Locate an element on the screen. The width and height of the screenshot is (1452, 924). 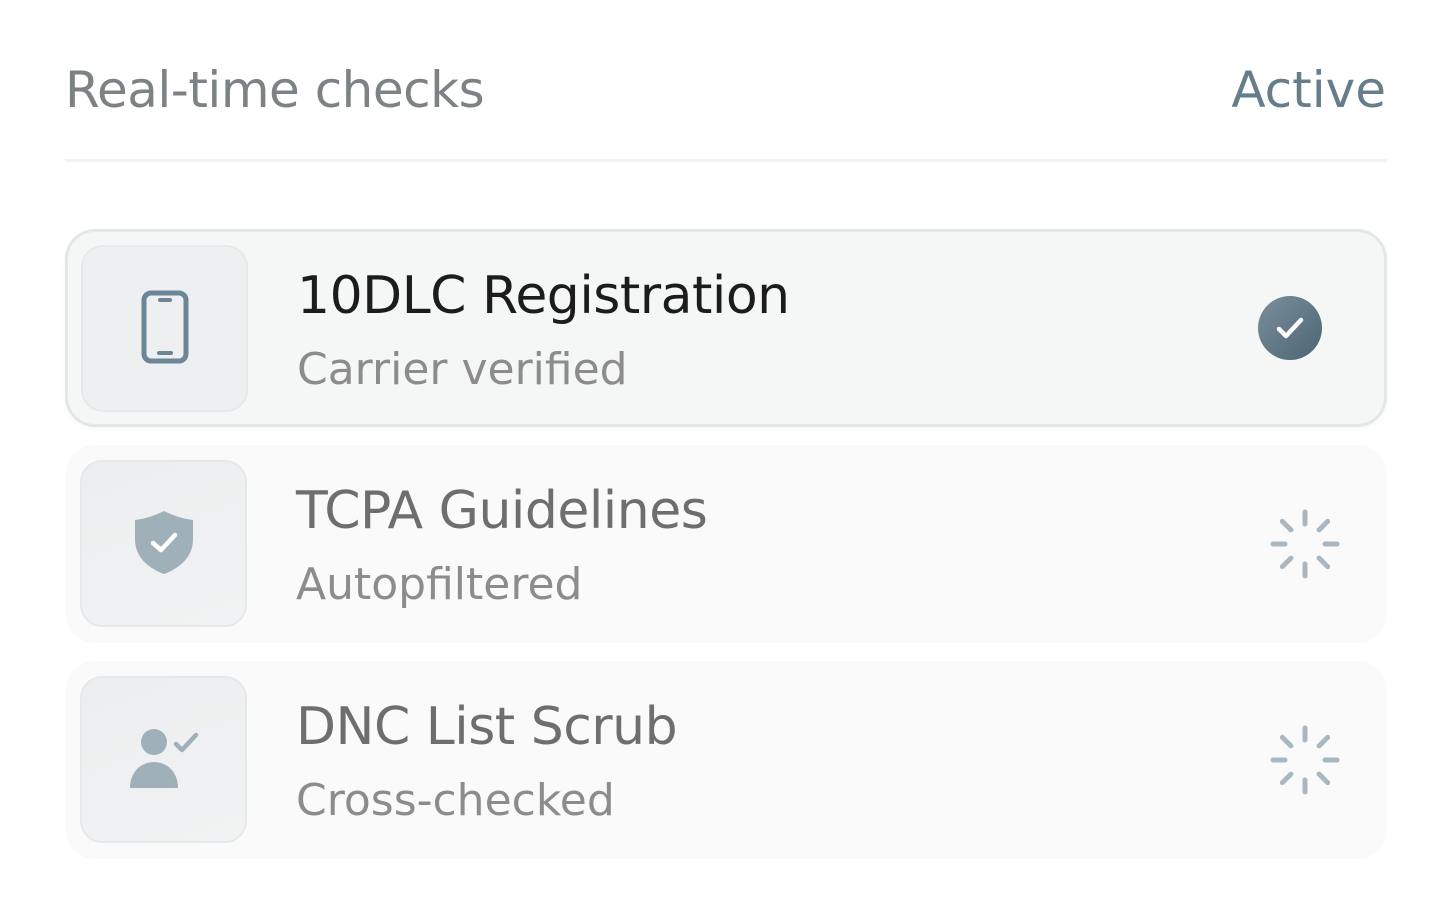
smartphone-icon is located at coordinates (165, 329).